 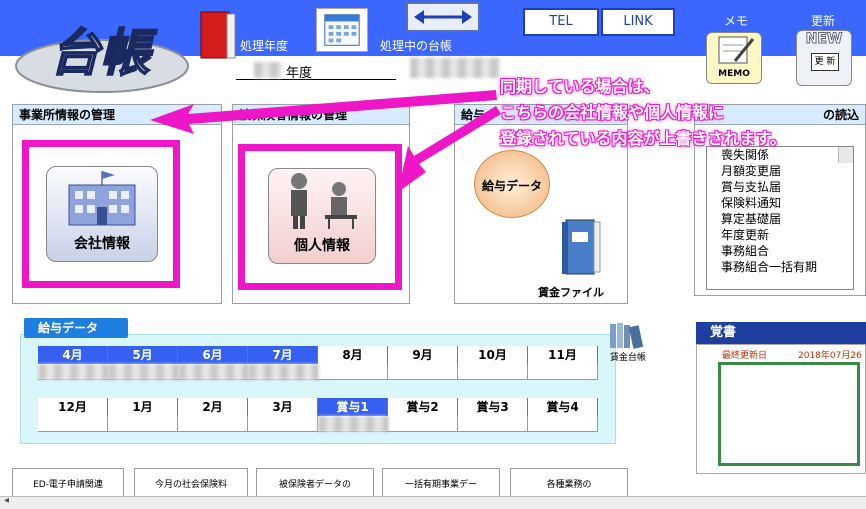 I want to click on month-row-2: 12月 1月 2月 3月 賞与1 賞与2 賞与3 賞与4, so click(x=318, y=407).